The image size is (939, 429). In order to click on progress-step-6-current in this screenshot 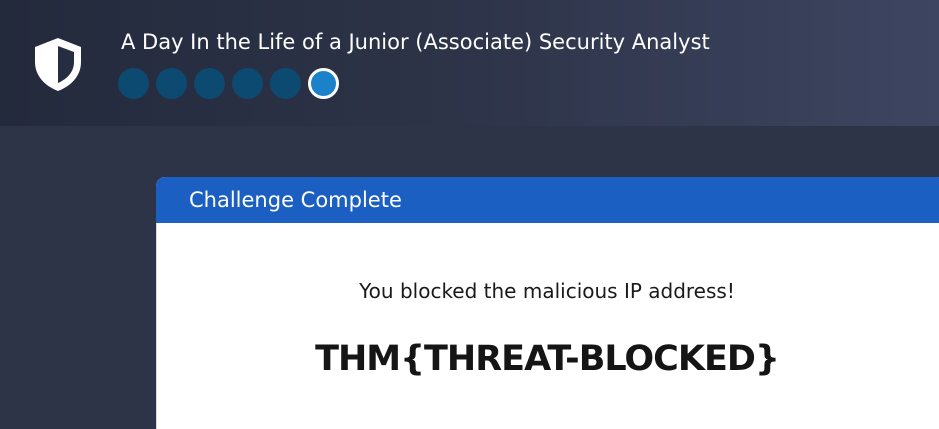, I will do `click(323, 83)`.